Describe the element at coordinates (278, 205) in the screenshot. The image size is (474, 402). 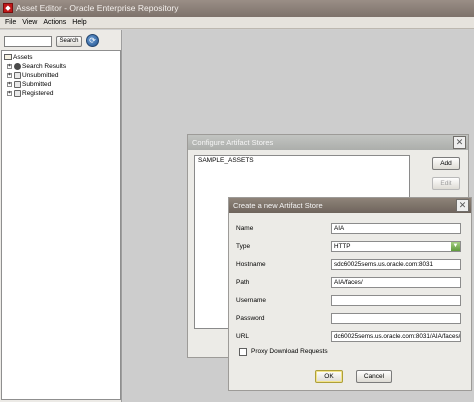
I see `dialog-title: Create a new Artifact Store` at that location.